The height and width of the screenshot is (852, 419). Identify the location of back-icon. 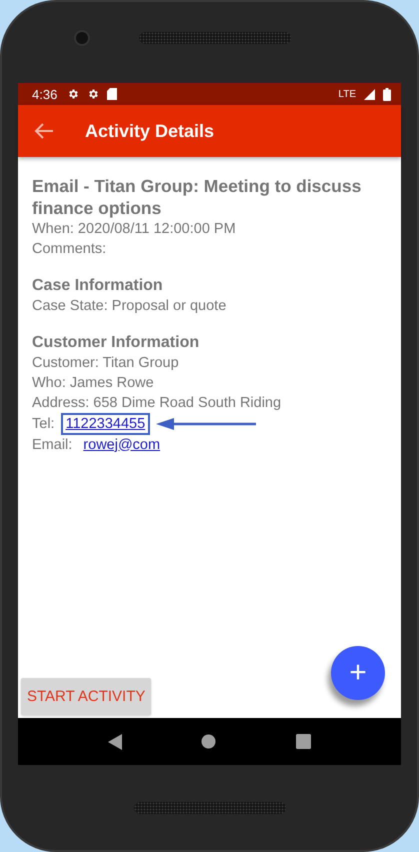
(115, 742).